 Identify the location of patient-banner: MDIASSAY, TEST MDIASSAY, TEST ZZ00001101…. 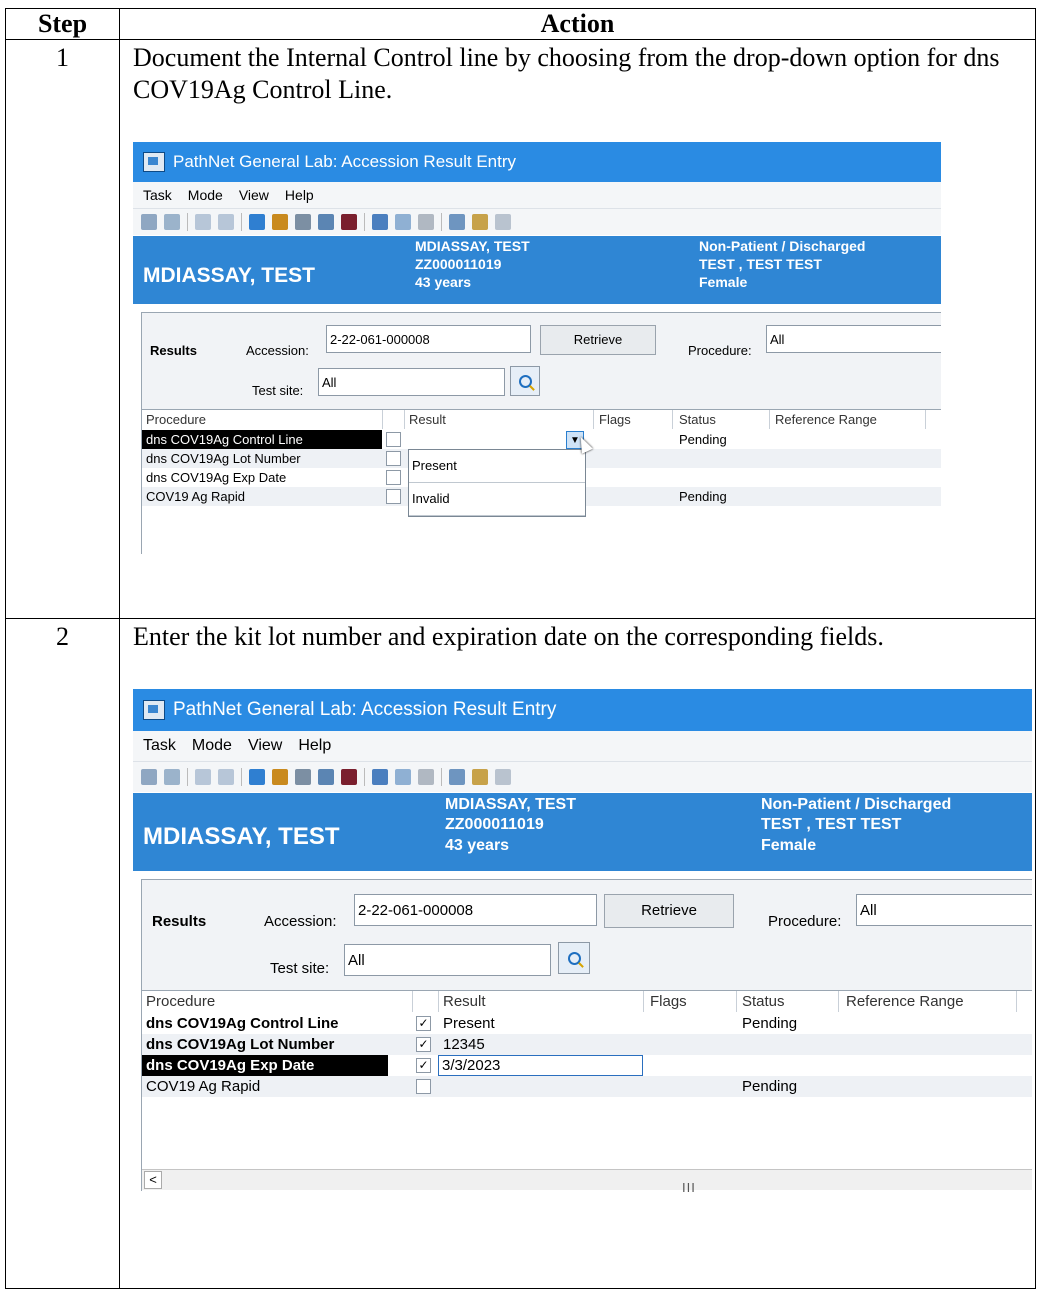
(537, 270).